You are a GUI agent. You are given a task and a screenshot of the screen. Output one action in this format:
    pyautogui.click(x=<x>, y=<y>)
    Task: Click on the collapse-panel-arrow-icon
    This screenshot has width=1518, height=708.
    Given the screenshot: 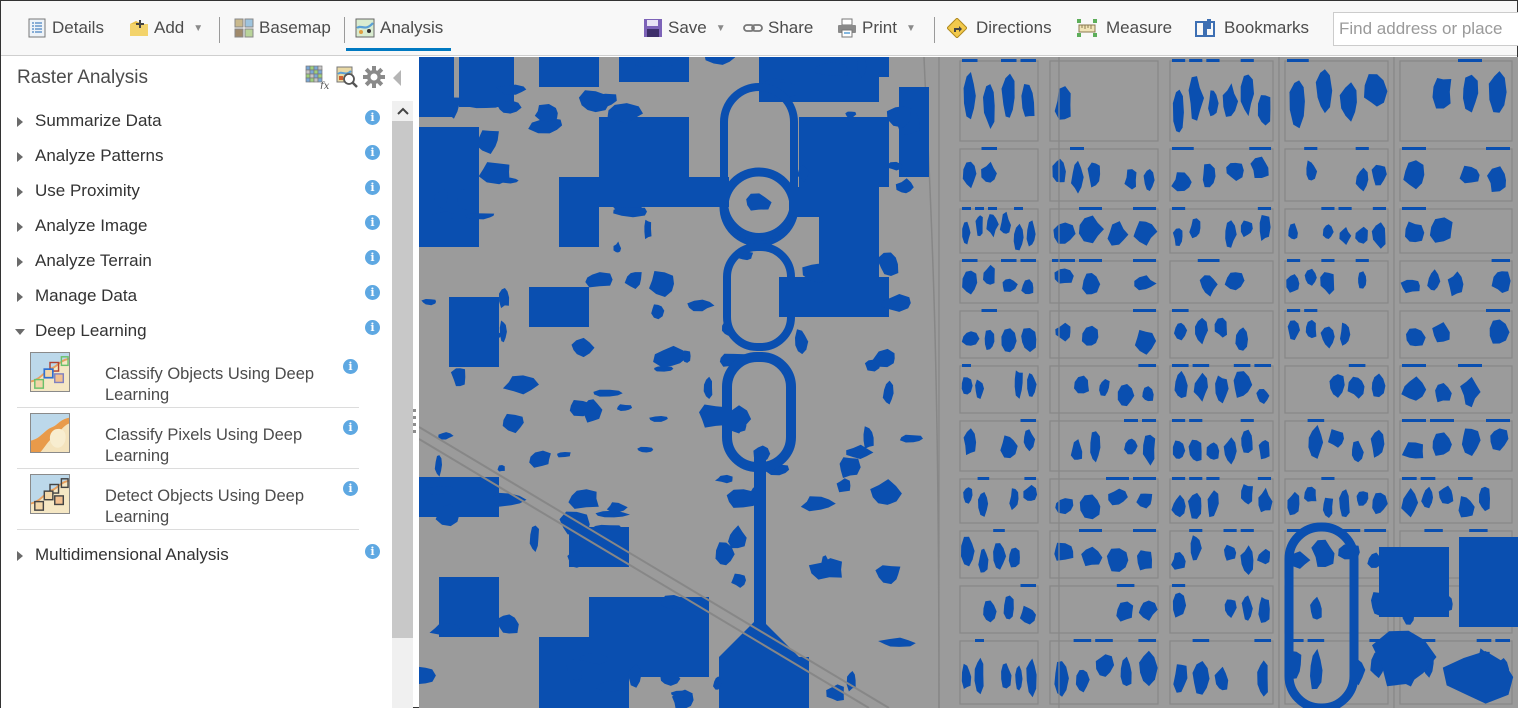 What is the action you would take?
    pyautogui.click(x=397, y=78)
    